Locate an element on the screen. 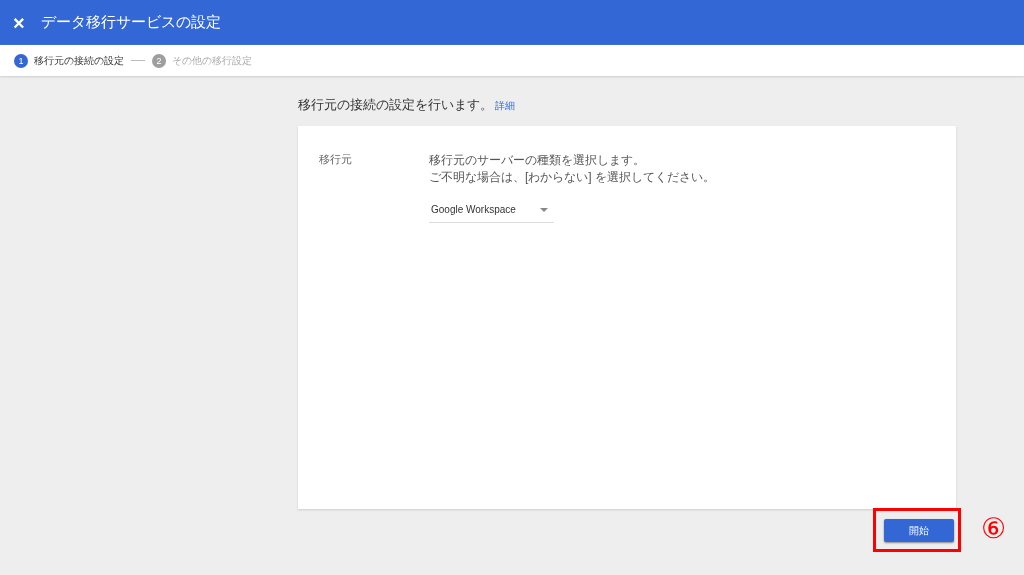  step-number: 2 is located at coordinates (159, 60).